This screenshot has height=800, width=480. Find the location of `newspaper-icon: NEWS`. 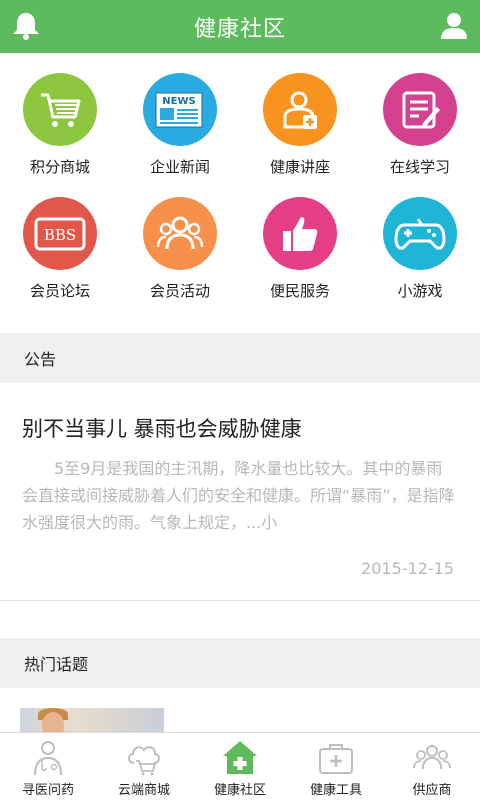

newspaper-icon: NEWS is located at coordinates (180, 109).